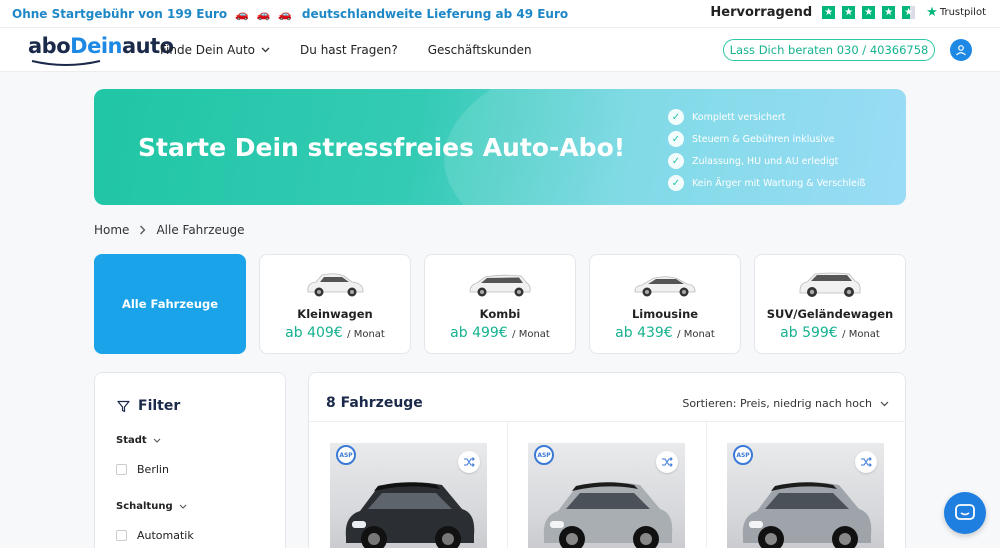 Image resolution: width=1000 pixels, height=548 pixels. What do you see at coordinates (777, 403) in the screenshot?
I see `sort-label: Sortieren: Preis, niedrig nach hoch` at bounding box center [777, 403].